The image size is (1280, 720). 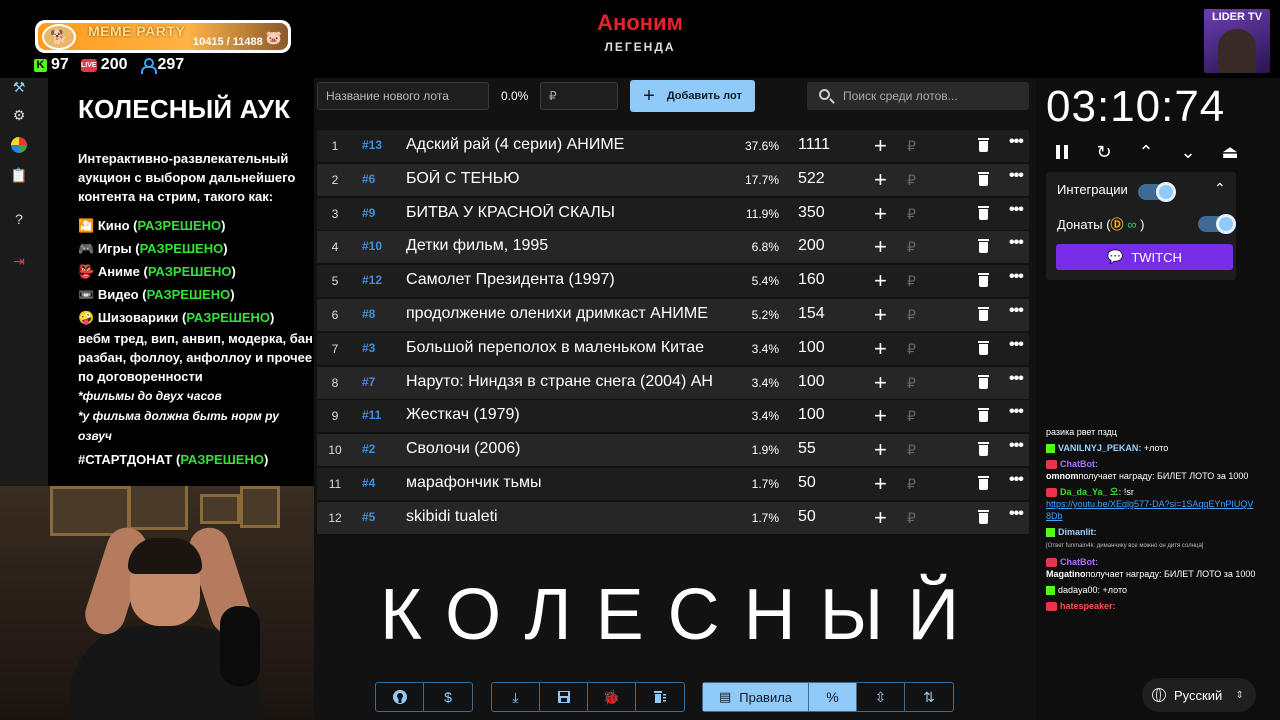 I want to click on lot-id: #7, so click(x=368, y=382).